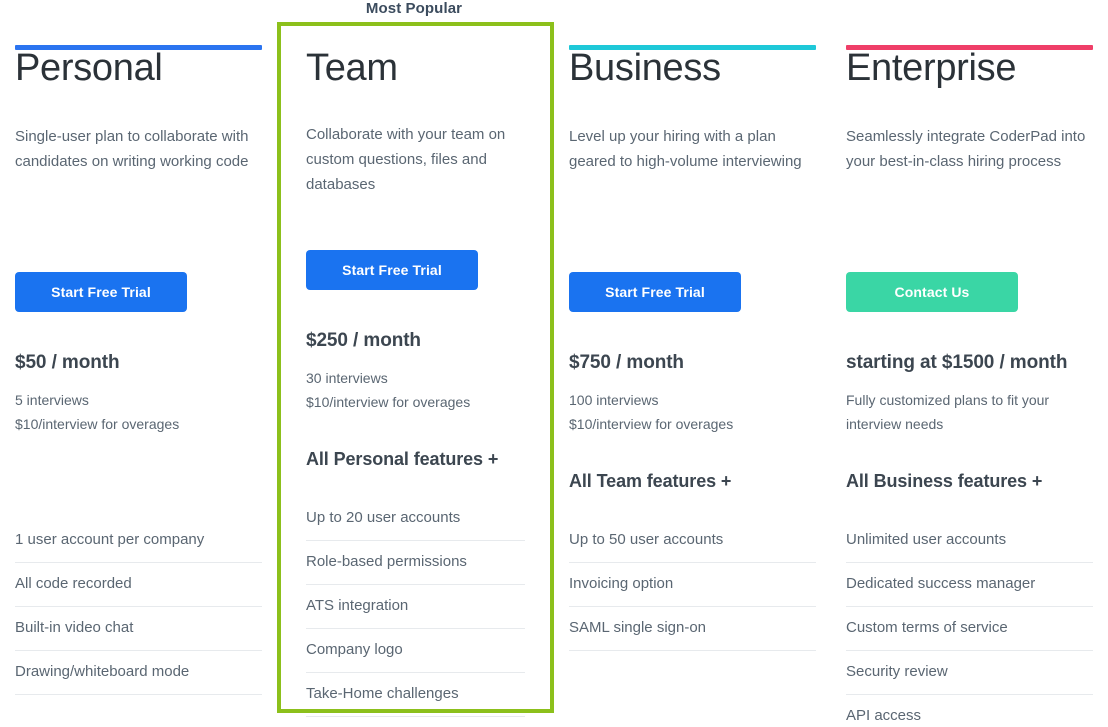 The width and height of the screenshot is (1108, 727). Describe the element at coordinates (138, 585) in the screenshot. I see `plan-feature-item: All code recorded` at that location.